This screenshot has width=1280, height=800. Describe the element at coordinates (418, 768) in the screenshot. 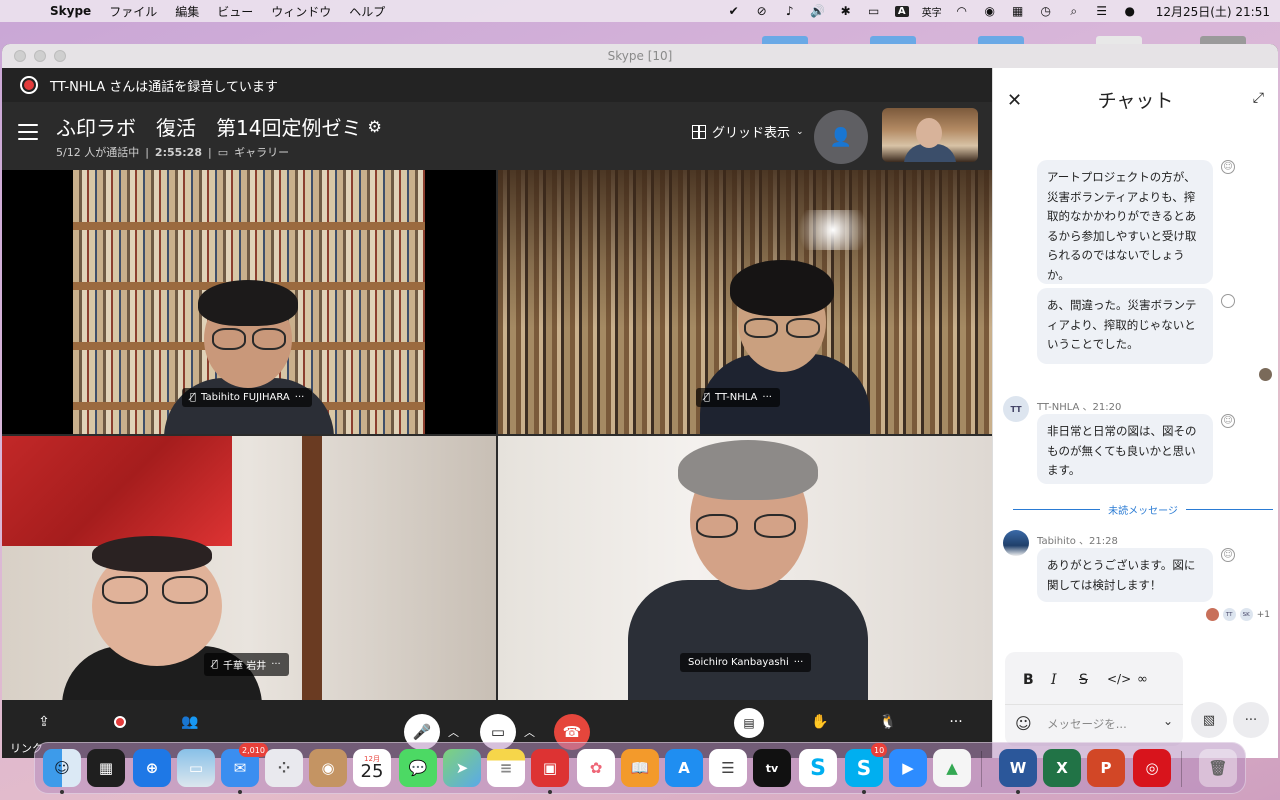

I see `messages-icon: 💬` at that location.